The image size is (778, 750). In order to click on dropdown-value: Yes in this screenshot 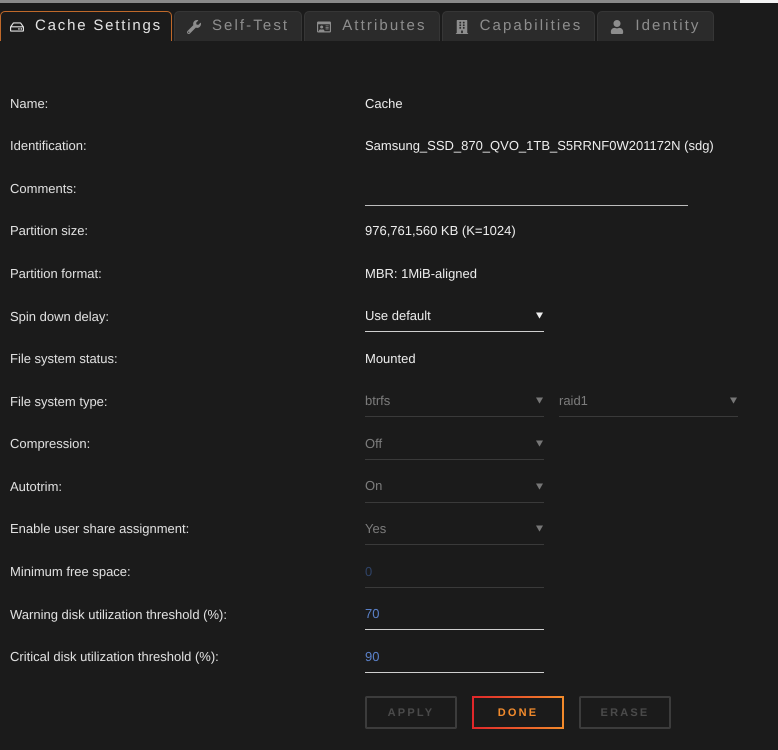, I will do `click(375, 529)`.